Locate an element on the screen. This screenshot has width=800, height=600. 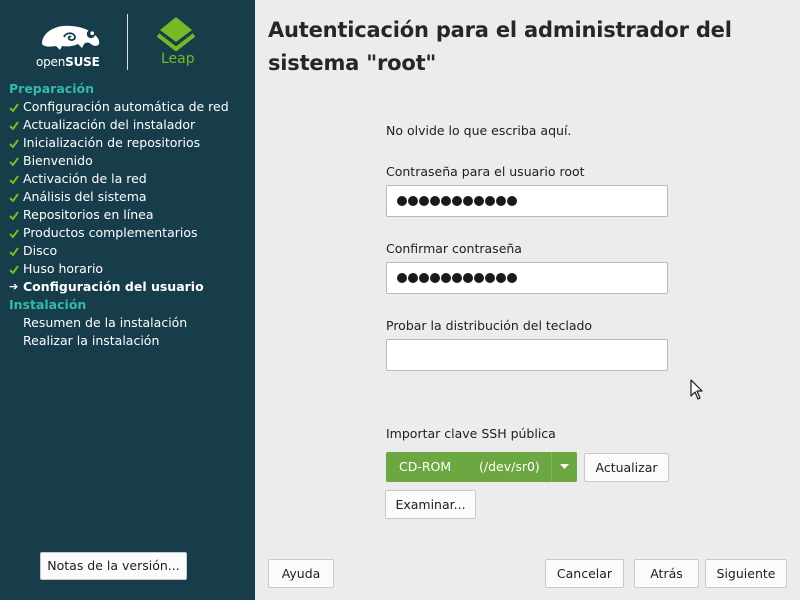
password-mask is located at coordinates (457, 201).